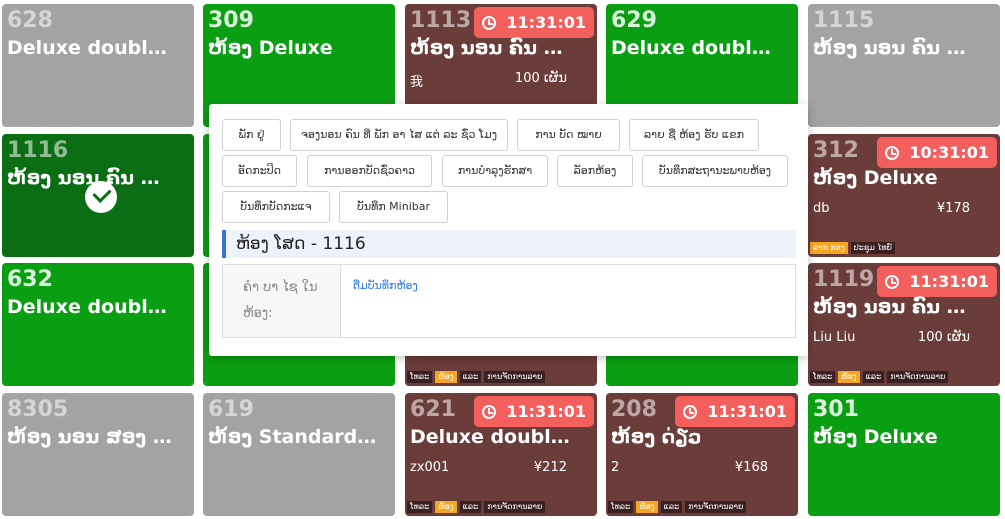 The image size is (1005, 519). I want to click on room-tag: ປະຊຸມ ໄທຍ໌, so click(873, 248).